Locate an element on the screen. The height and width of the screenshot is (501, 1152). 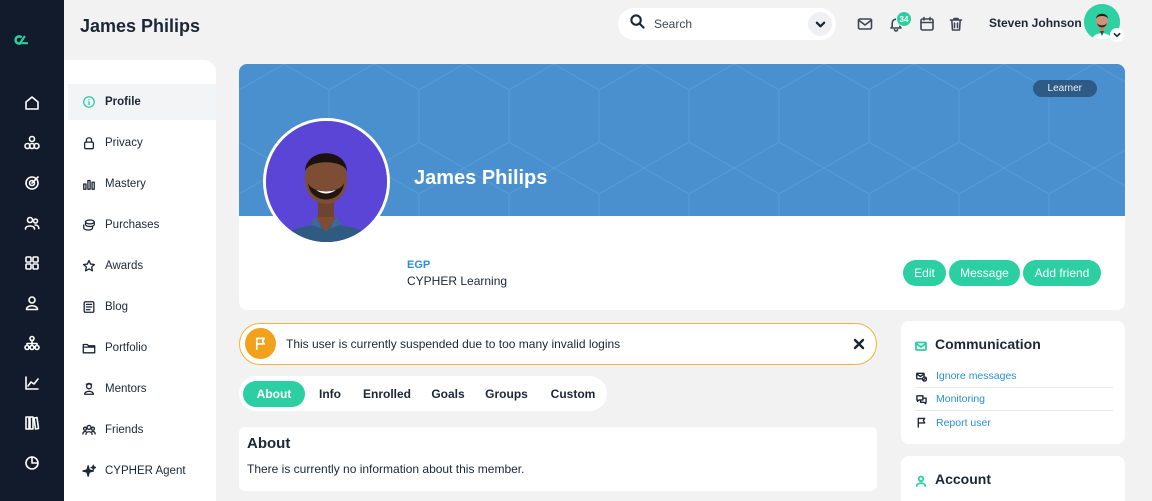
hierarchy-icon is located at coordinates (32, 343).